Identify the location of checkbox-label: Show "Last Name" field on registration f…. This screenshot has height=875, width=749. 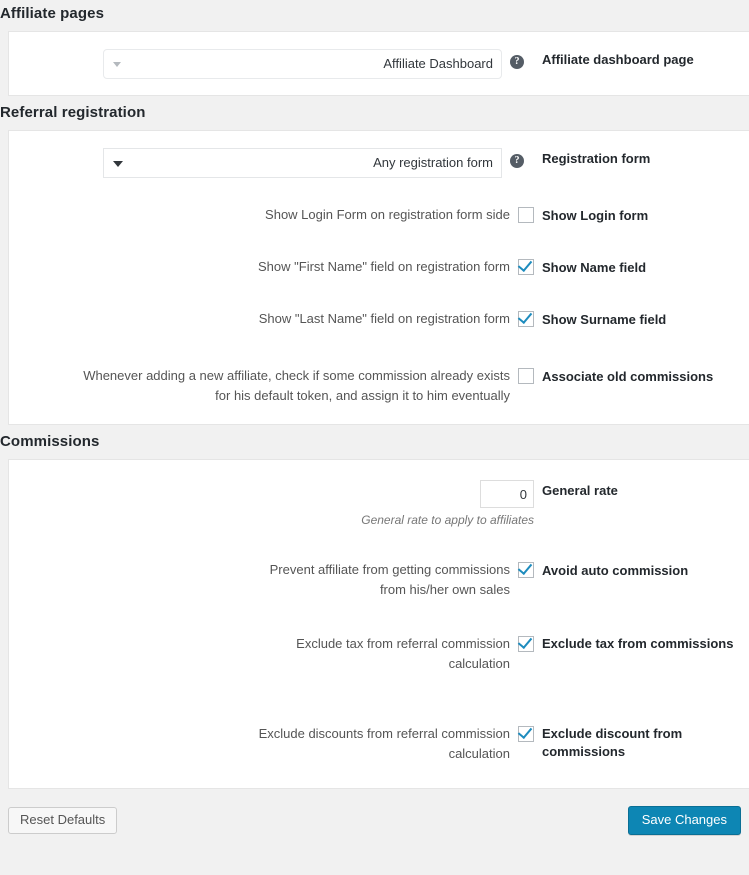
(384, 318).